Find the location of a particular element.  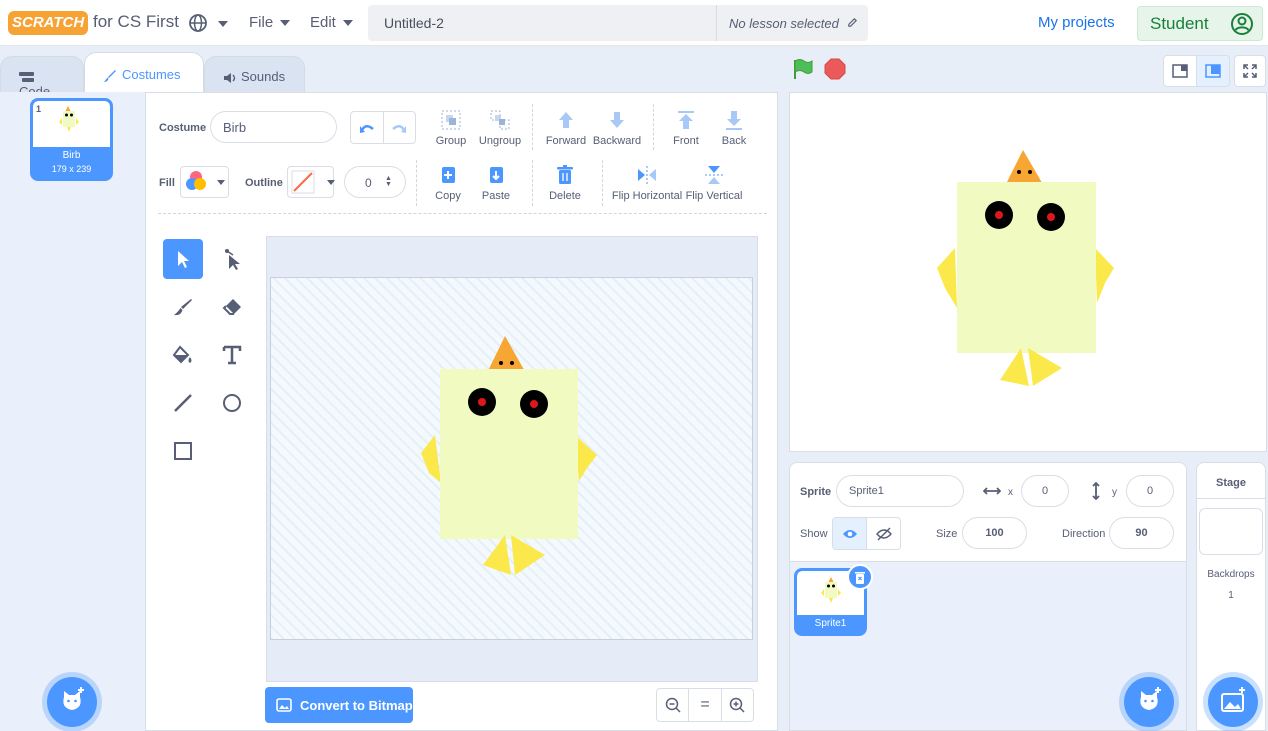

choose-sprite-button is located at coordinates (1149, 702).